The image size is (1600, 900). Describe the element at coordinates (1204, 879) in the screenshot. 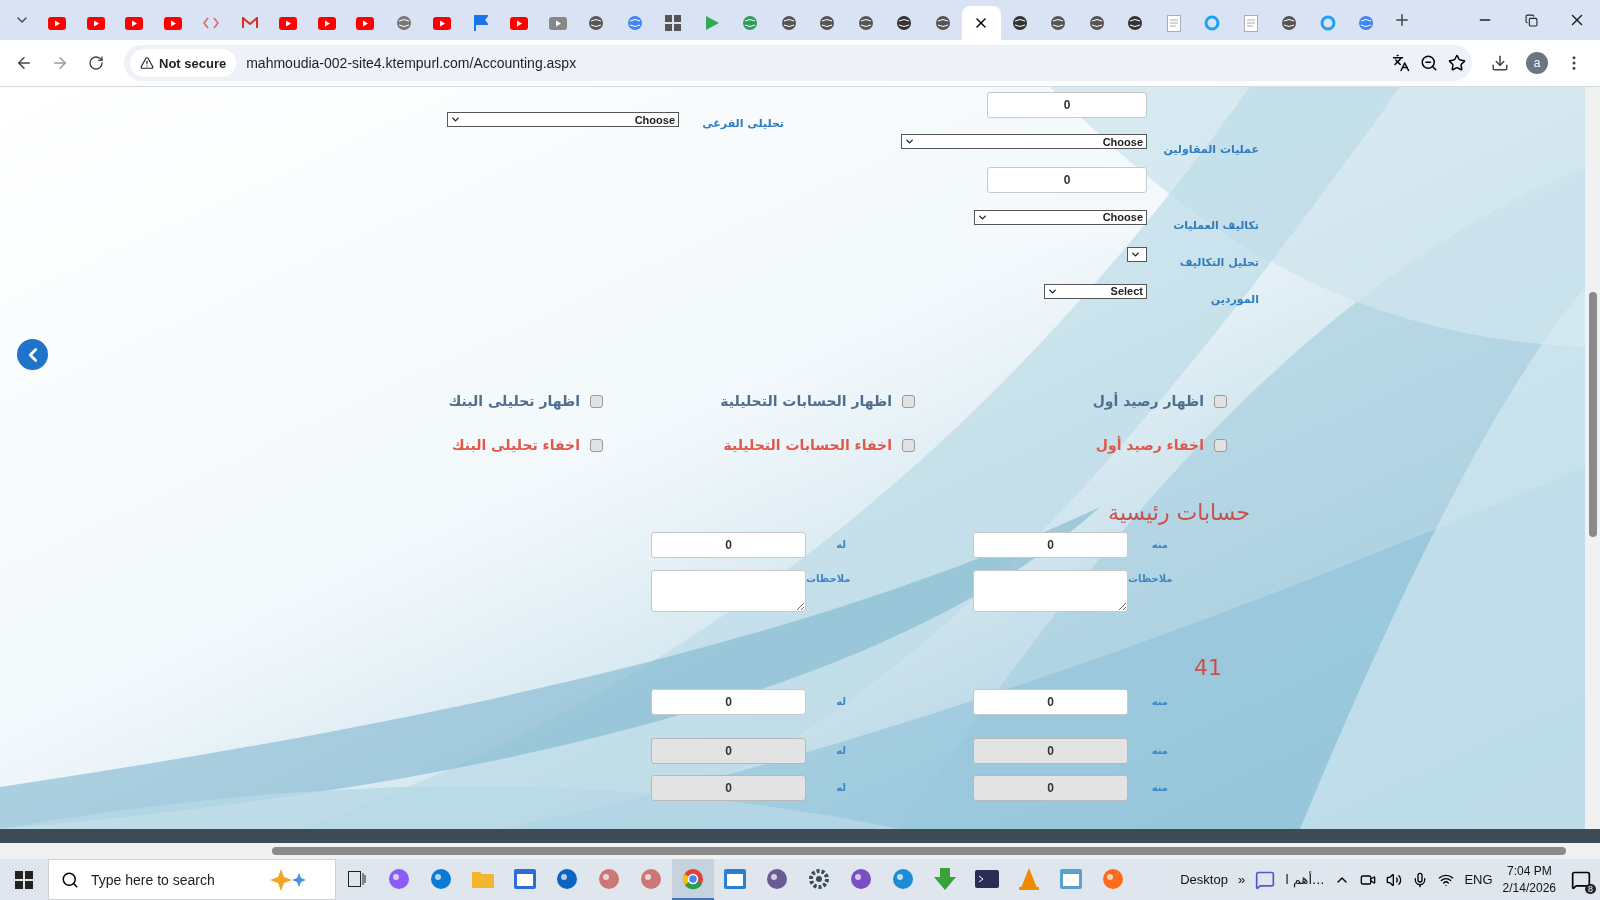

I see `desktop-toolbar-label: Desktop` at that location.